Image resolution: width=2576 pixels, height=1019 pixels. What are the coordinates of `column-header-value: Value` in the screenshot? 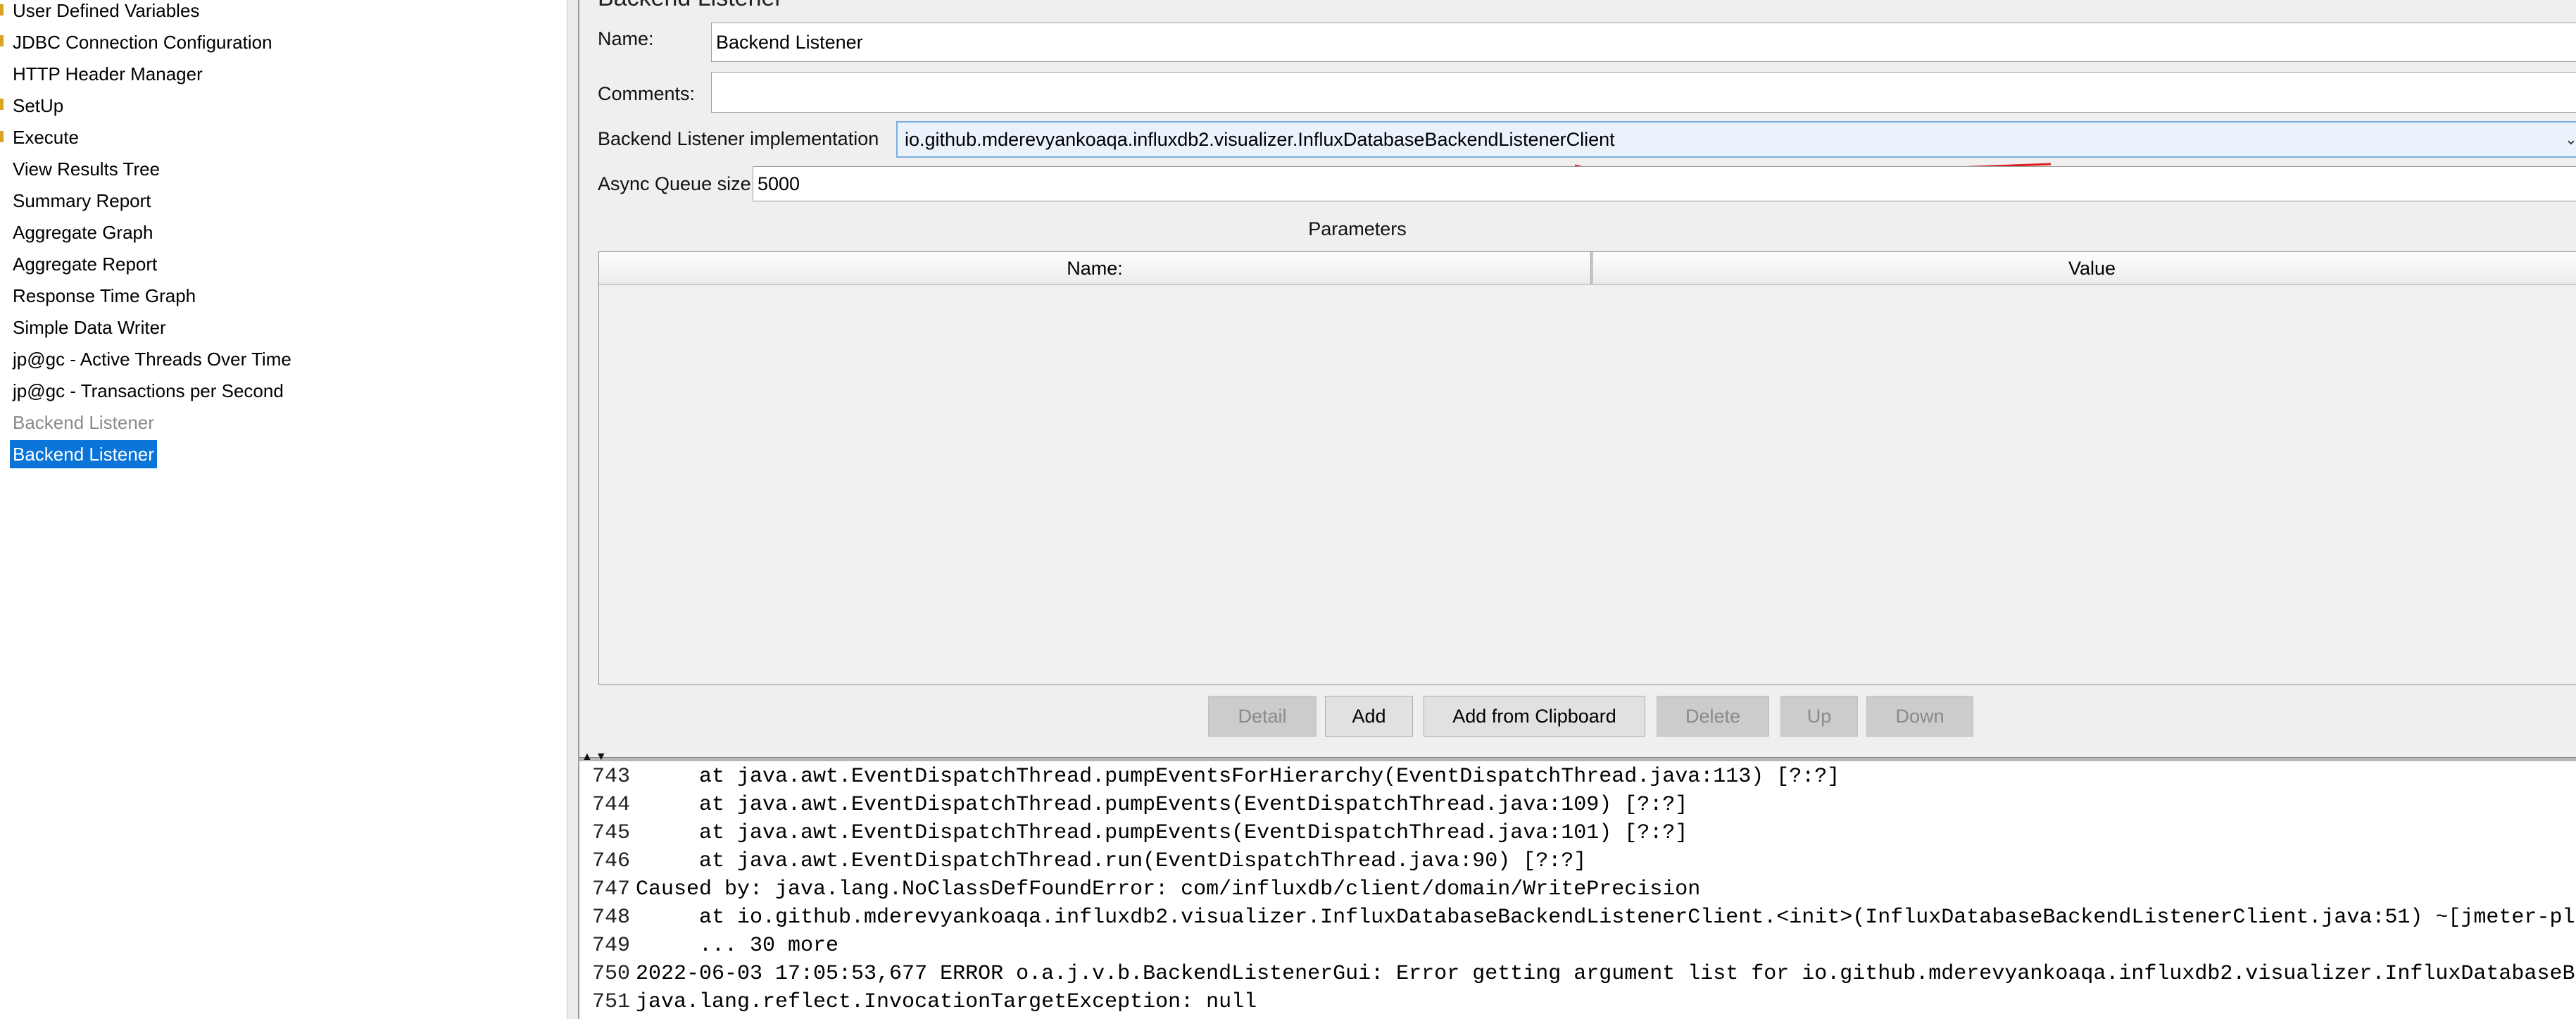 It's located at (2083, 268).